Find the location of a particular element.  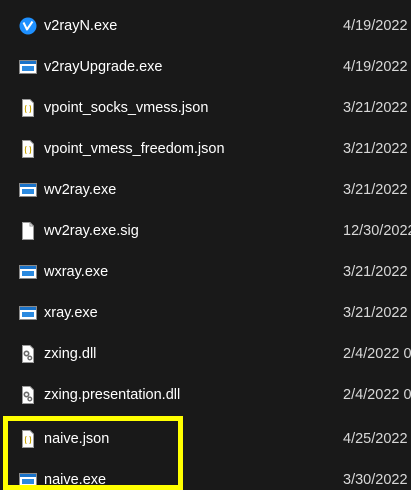

file-row-vpoint-socks-vmess-json: vpoint_socks_vmess.json 3/21/2022 is located at coordinates (205, 108).